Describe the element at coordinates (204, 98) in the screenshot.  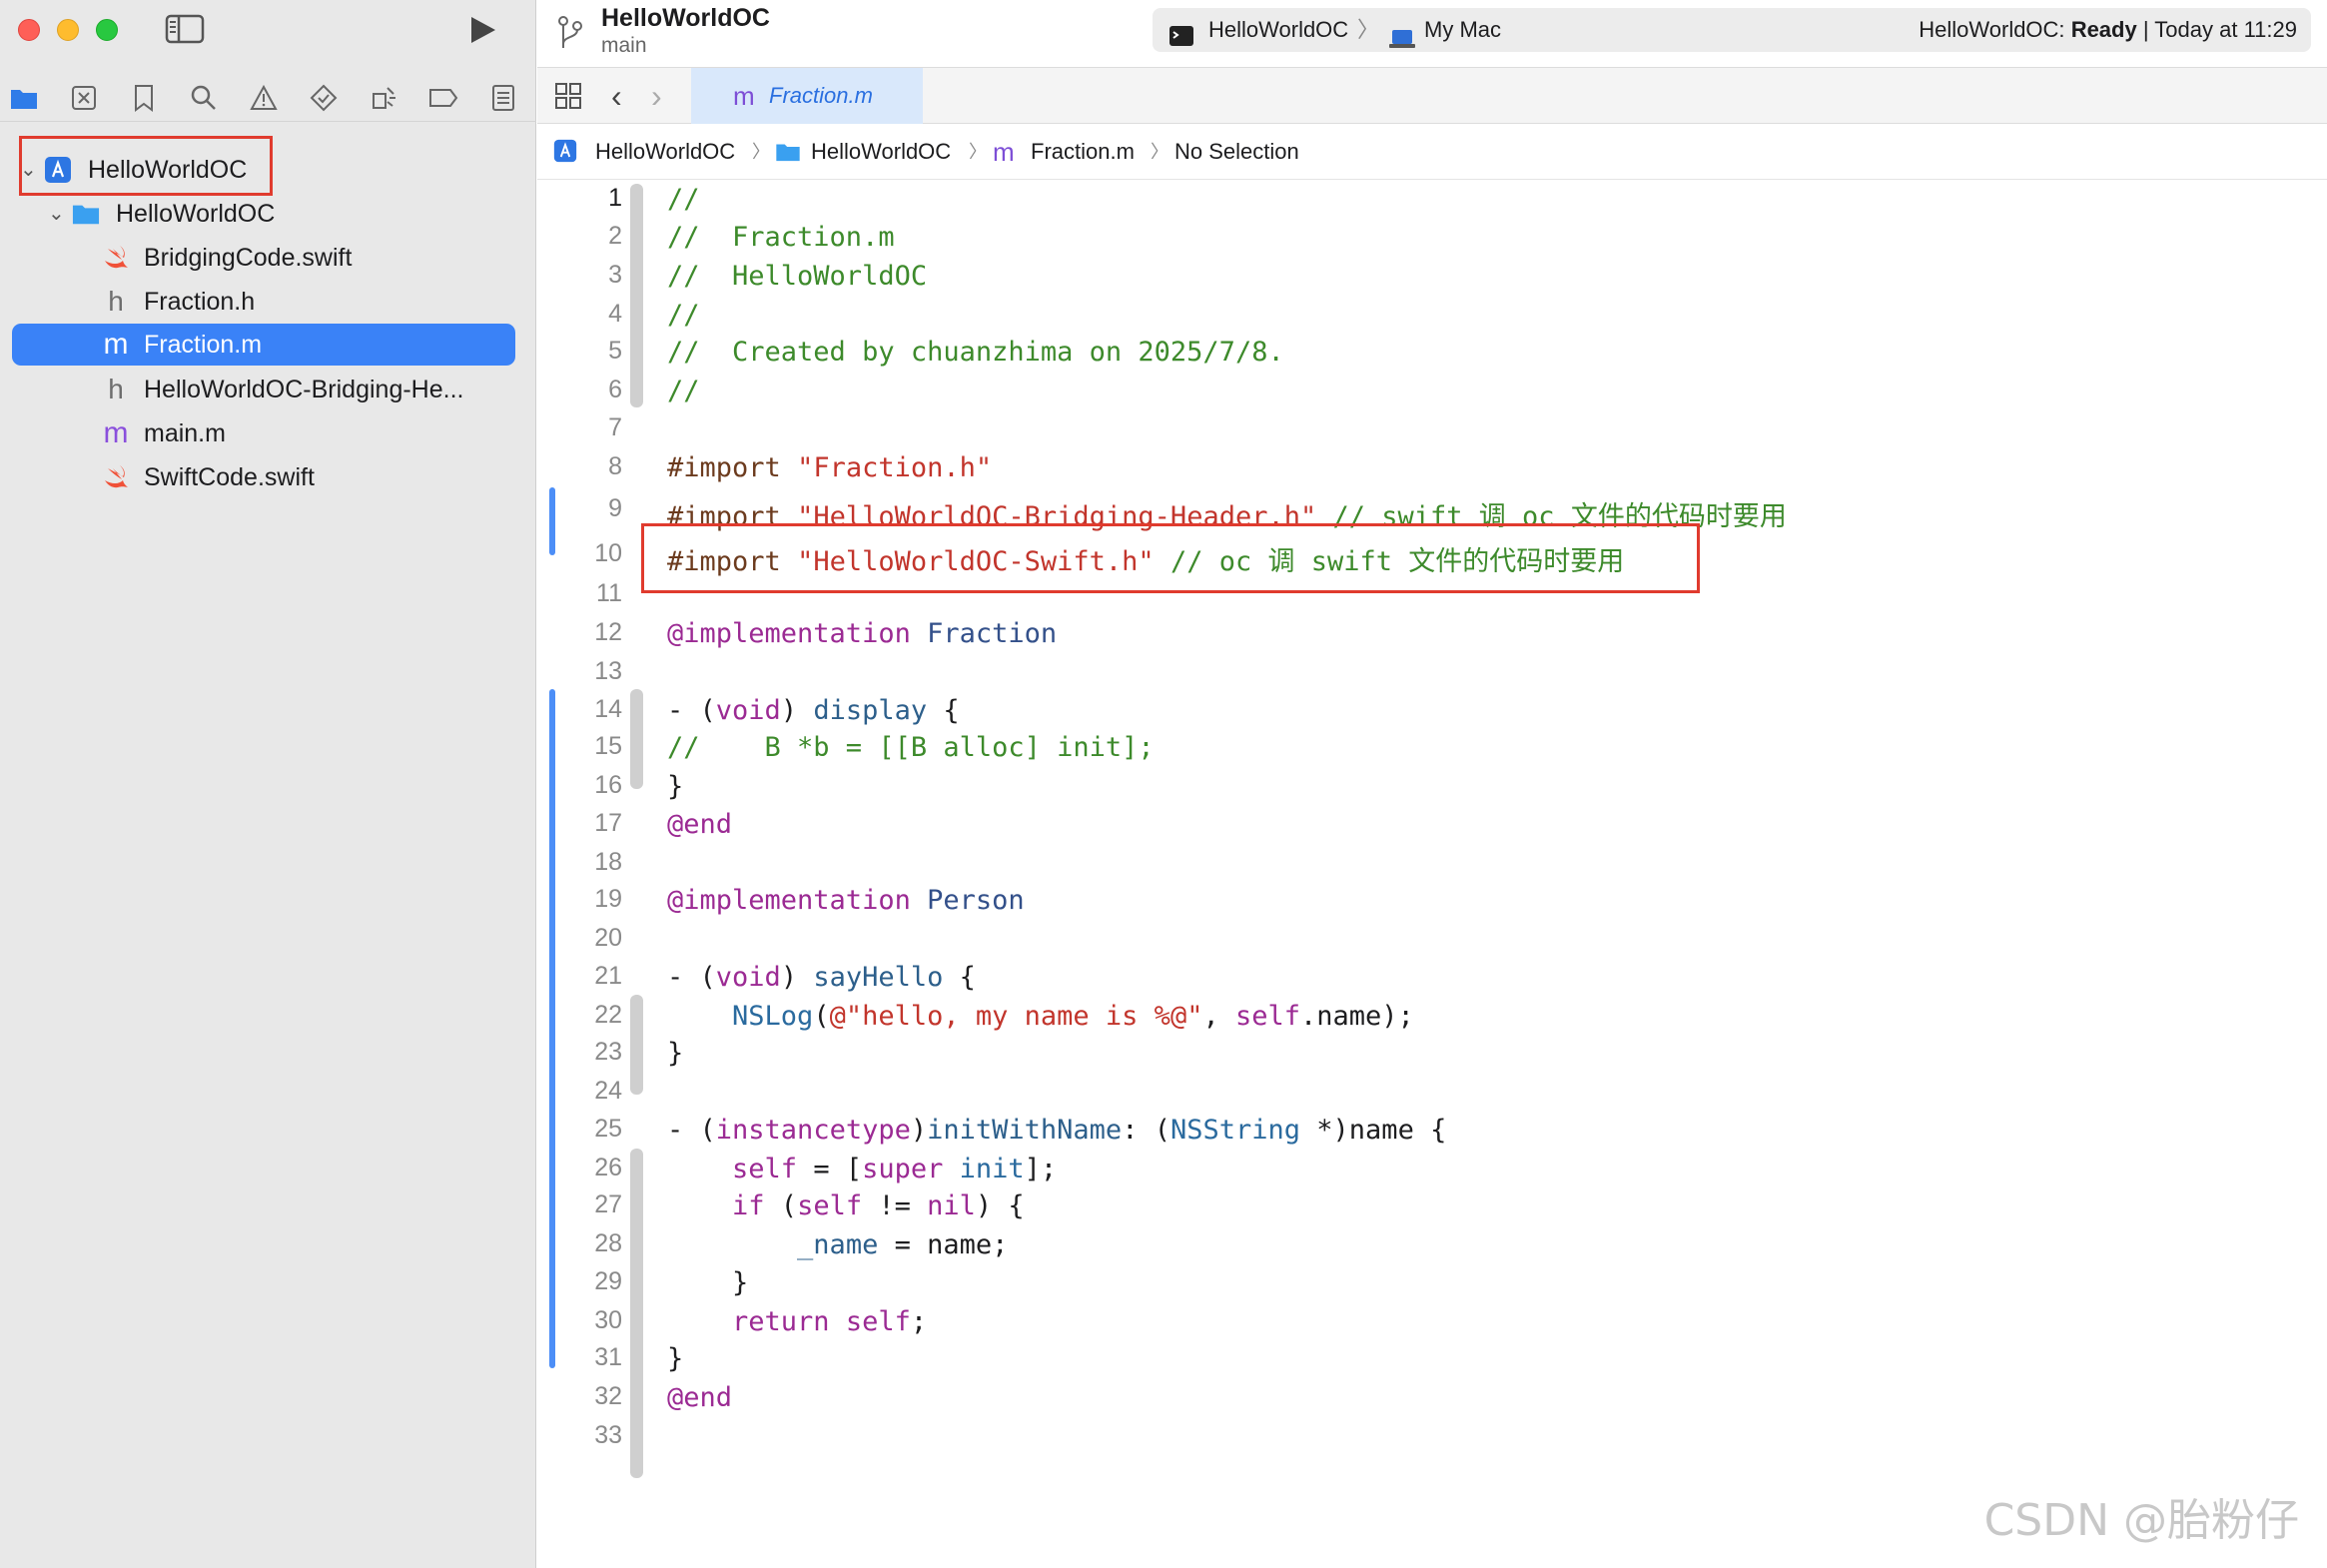
I see `find-icon` at that location.